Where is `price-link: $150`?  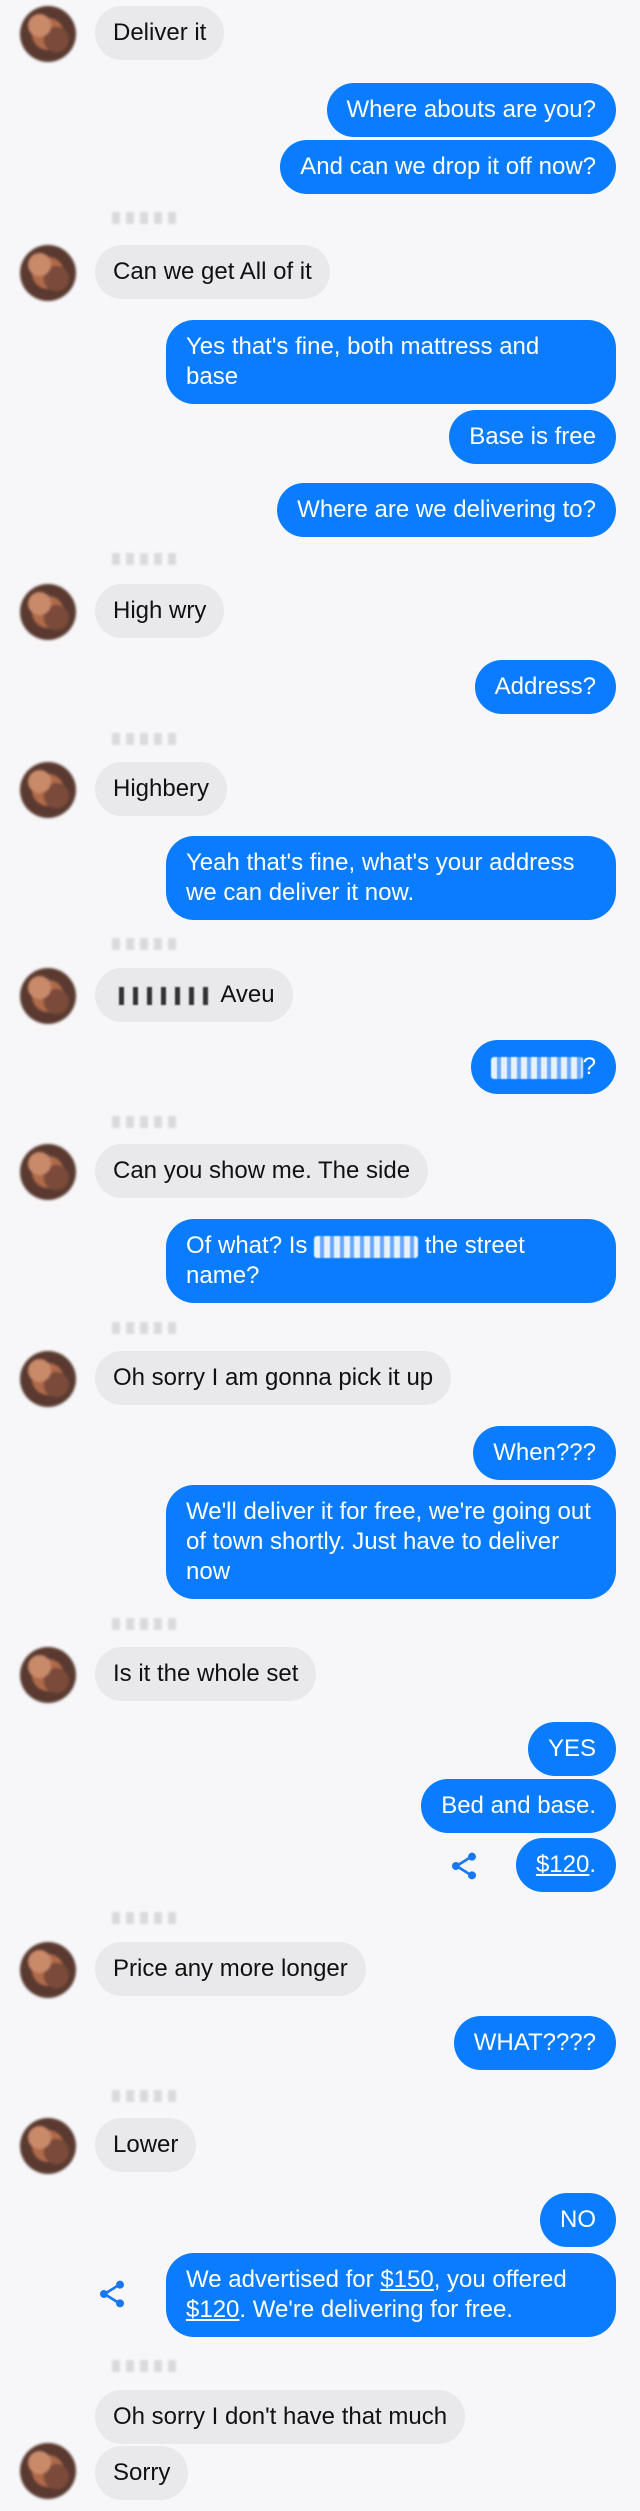
price-link: $150 is located at coordinates (406, 2279).